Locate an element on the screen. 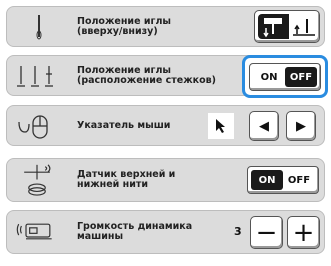 The height and width of the screenshot is (266, 331). thread-sensor-icon is located at coordinates (37, 179).